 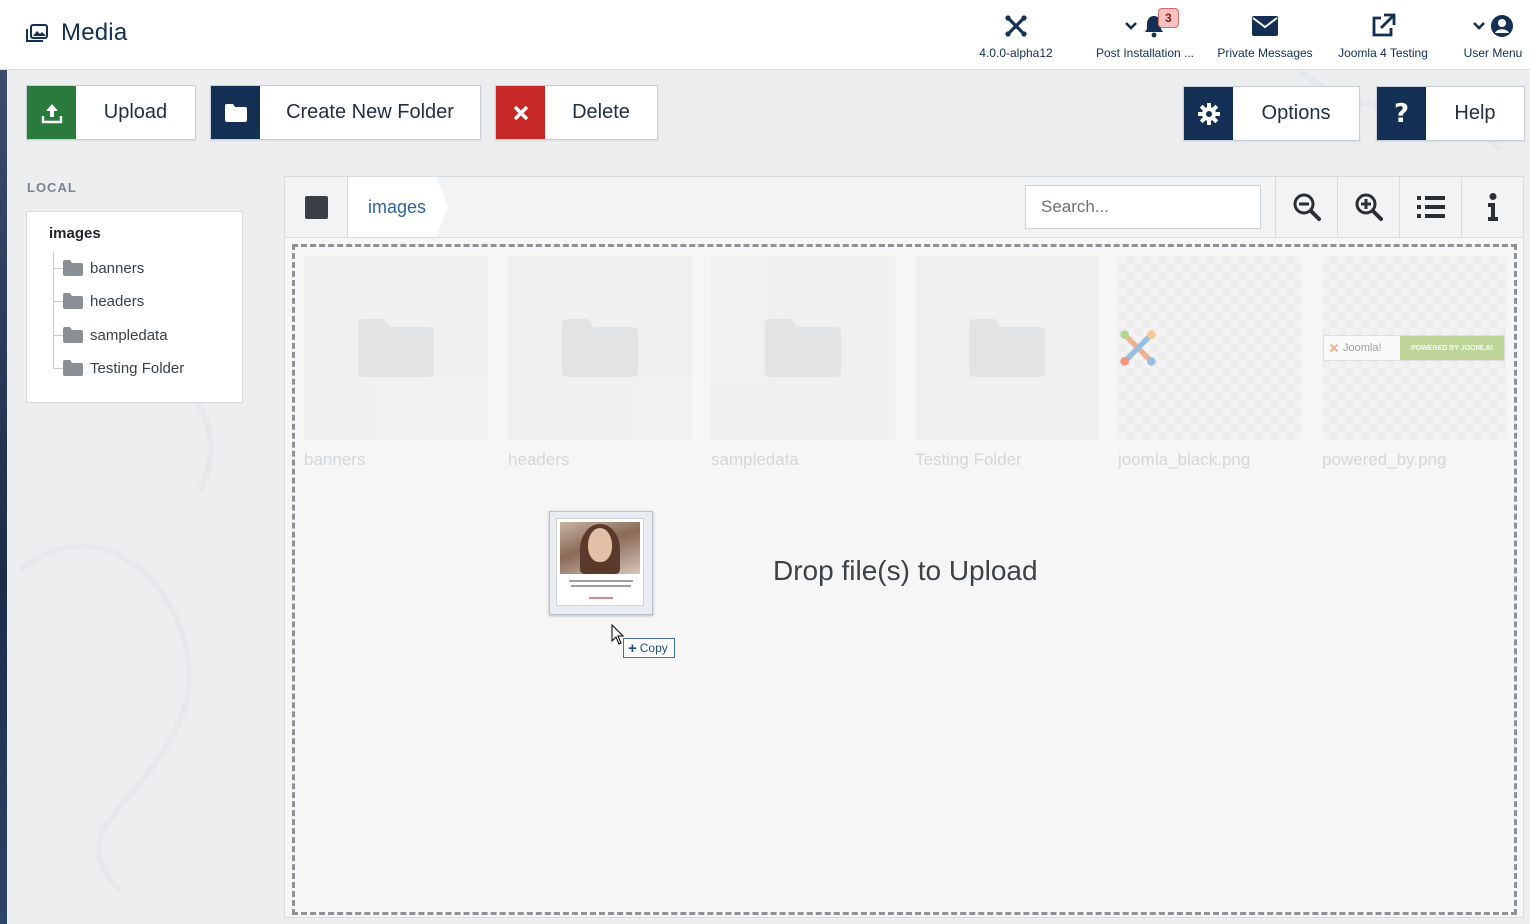 What do you see at coordinates (370, 112) in the screenshot?
I see `create-new-folder-label: Create New Folder` at bounding box center [370, 112].